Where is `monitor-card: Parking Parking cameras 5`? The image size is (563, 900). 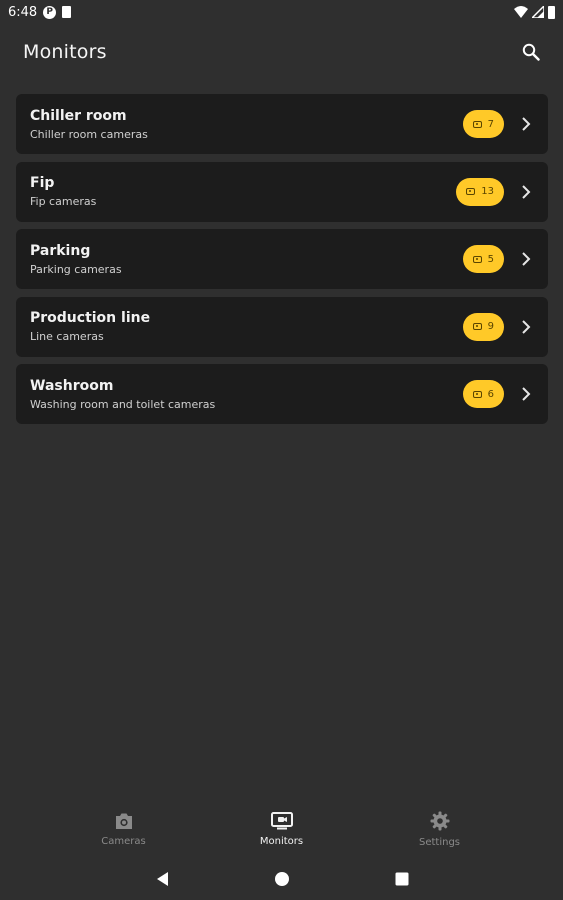 monitor-card: Parking Parking cameras 5 is located at coordinates (282, 259).